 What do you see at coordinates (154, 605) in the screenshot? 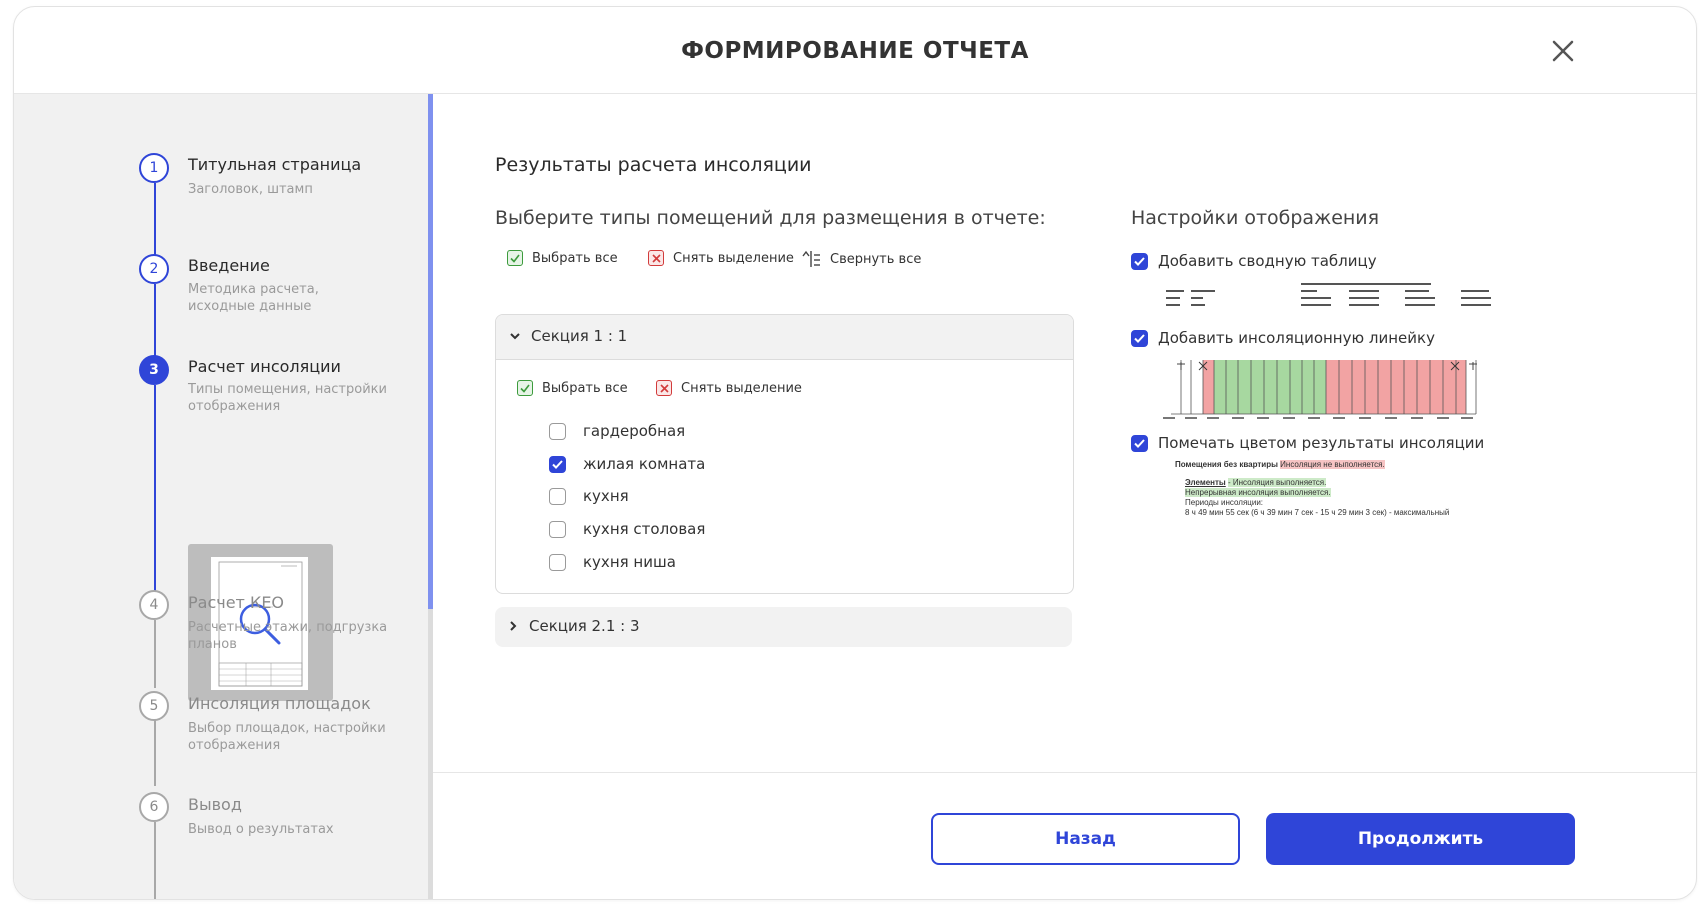
I see `step-number: 4` at bounding box center [154, 605].